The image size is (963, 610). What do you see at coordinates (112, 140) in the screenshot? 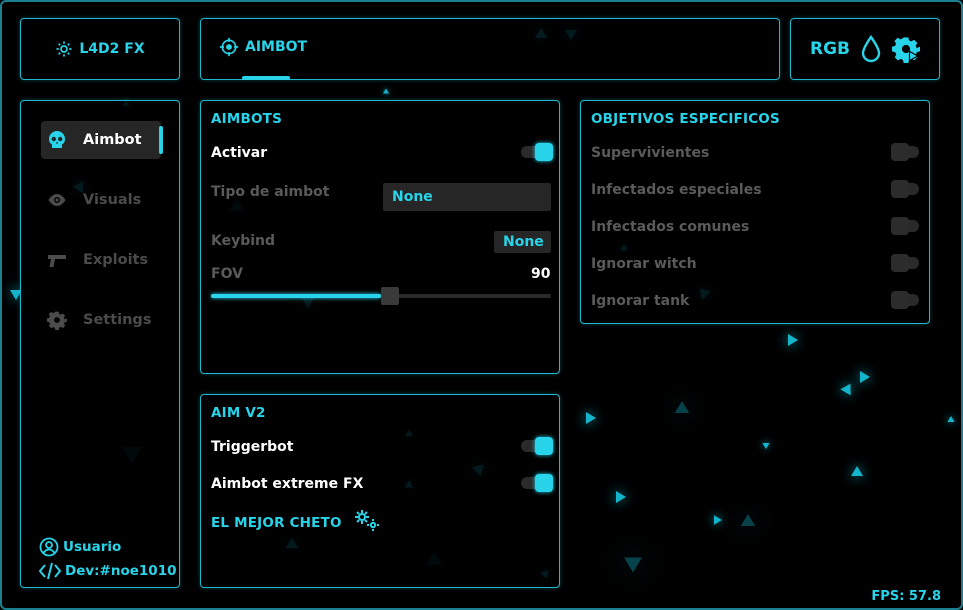
I see `sidebar-item-label: Aimbot` at bounding box center [112, 140].